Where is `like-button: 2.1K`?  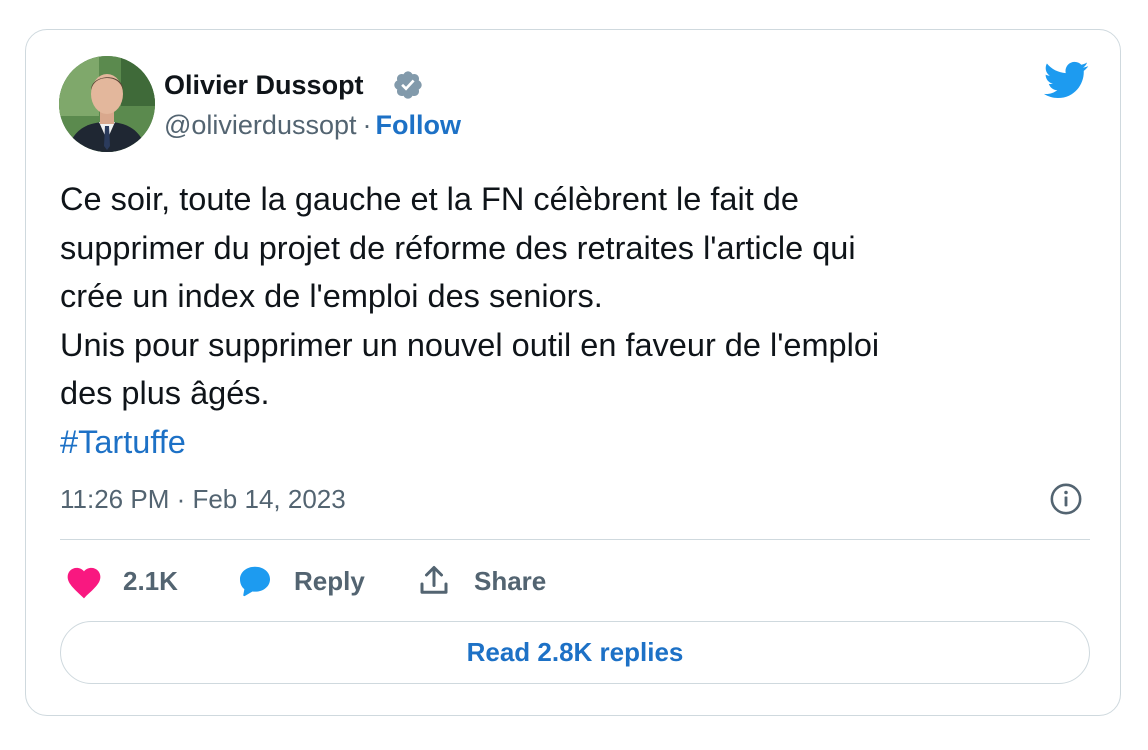
like-button: 2.1K is located at coordinates (121, 581).